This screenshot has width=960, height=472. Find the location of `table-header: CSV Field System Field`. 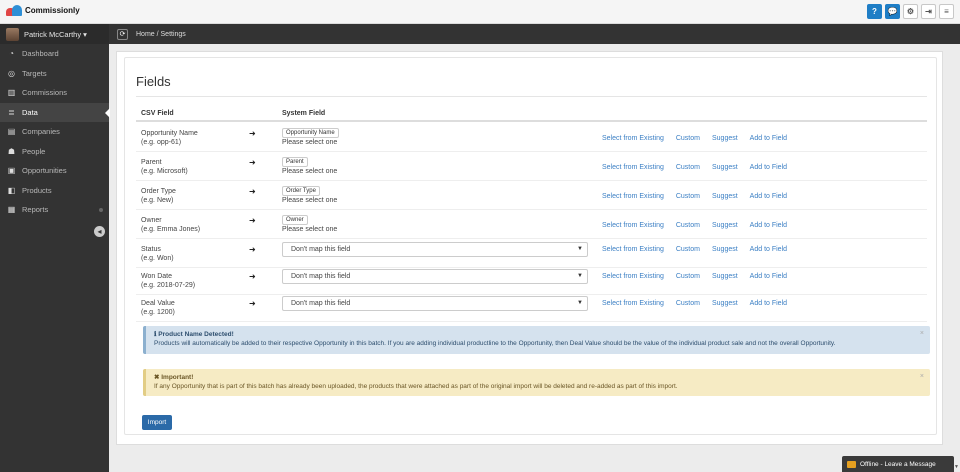

table-header: CSV Field System Field is located at coordinates (531, 114).